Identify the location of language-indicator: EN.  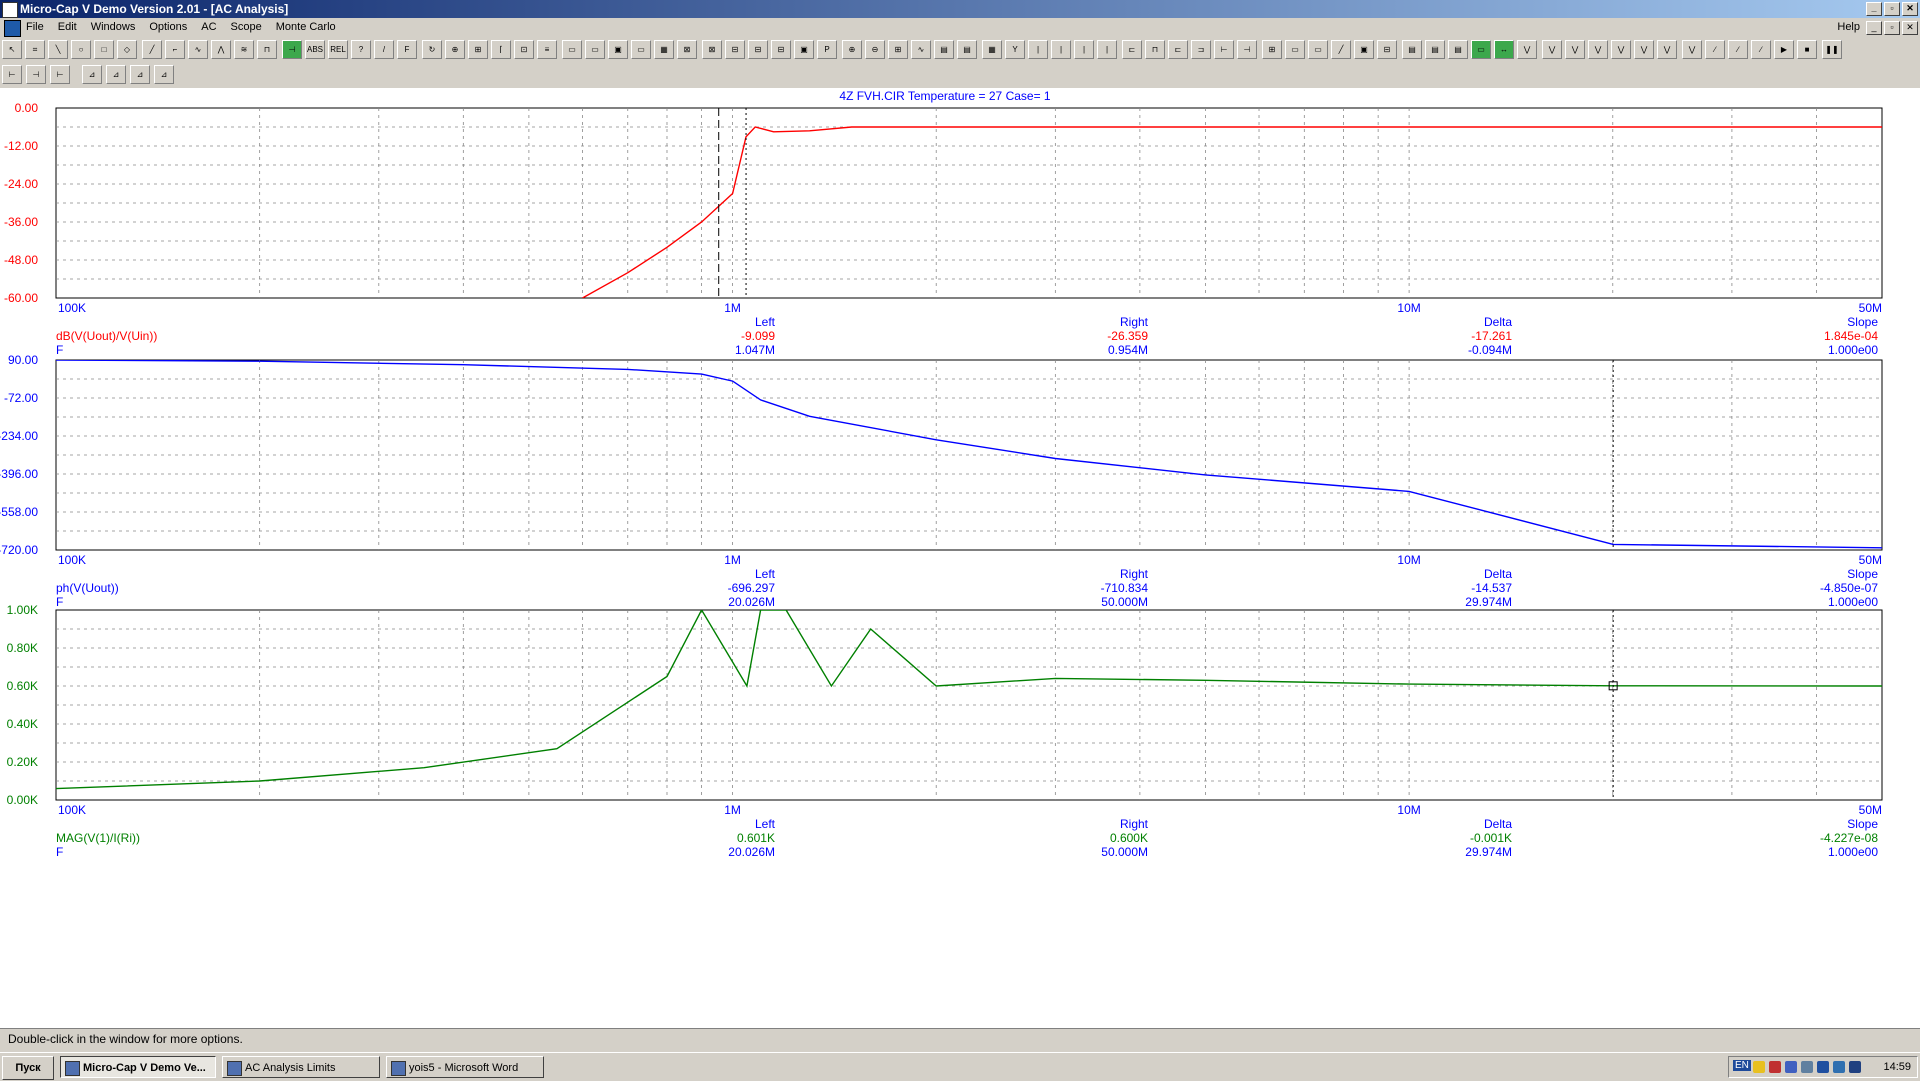
(1742, 1065).